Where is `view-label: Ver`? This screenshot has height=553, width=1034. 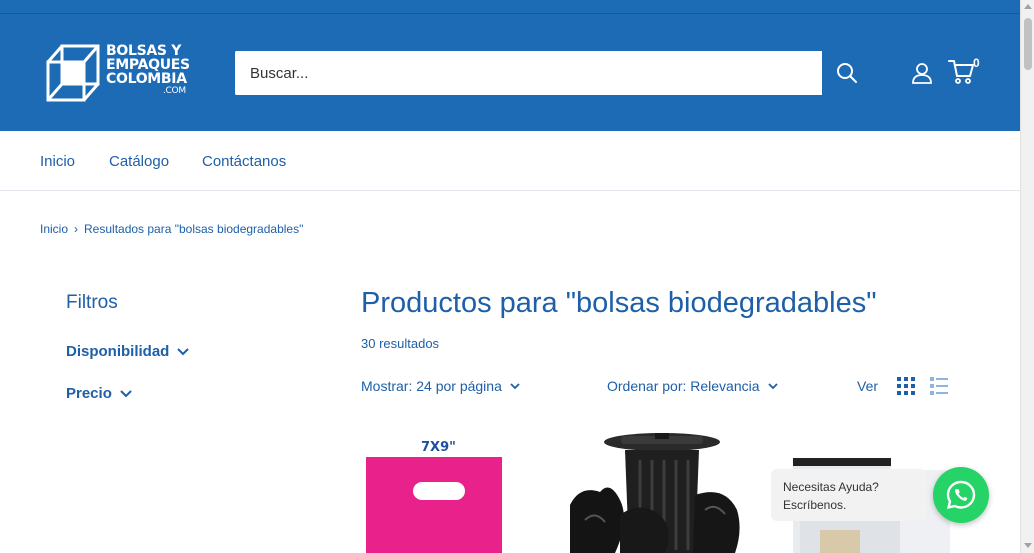 view-label: Ver is located at coordinates (868, 386).